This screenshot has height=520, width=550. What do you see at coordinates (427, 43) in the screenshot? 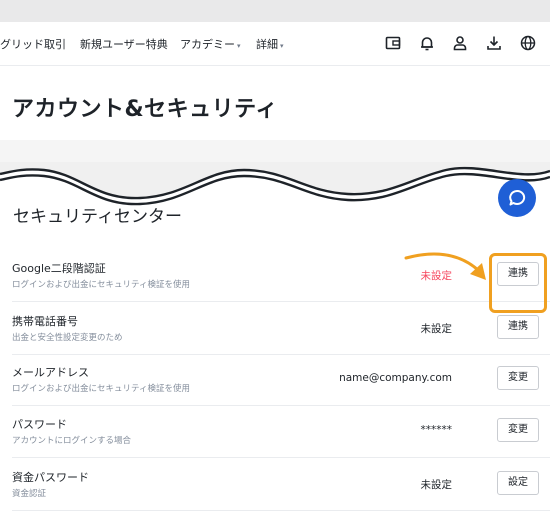
I see `bell-icon` at bounding box center [427, 43].